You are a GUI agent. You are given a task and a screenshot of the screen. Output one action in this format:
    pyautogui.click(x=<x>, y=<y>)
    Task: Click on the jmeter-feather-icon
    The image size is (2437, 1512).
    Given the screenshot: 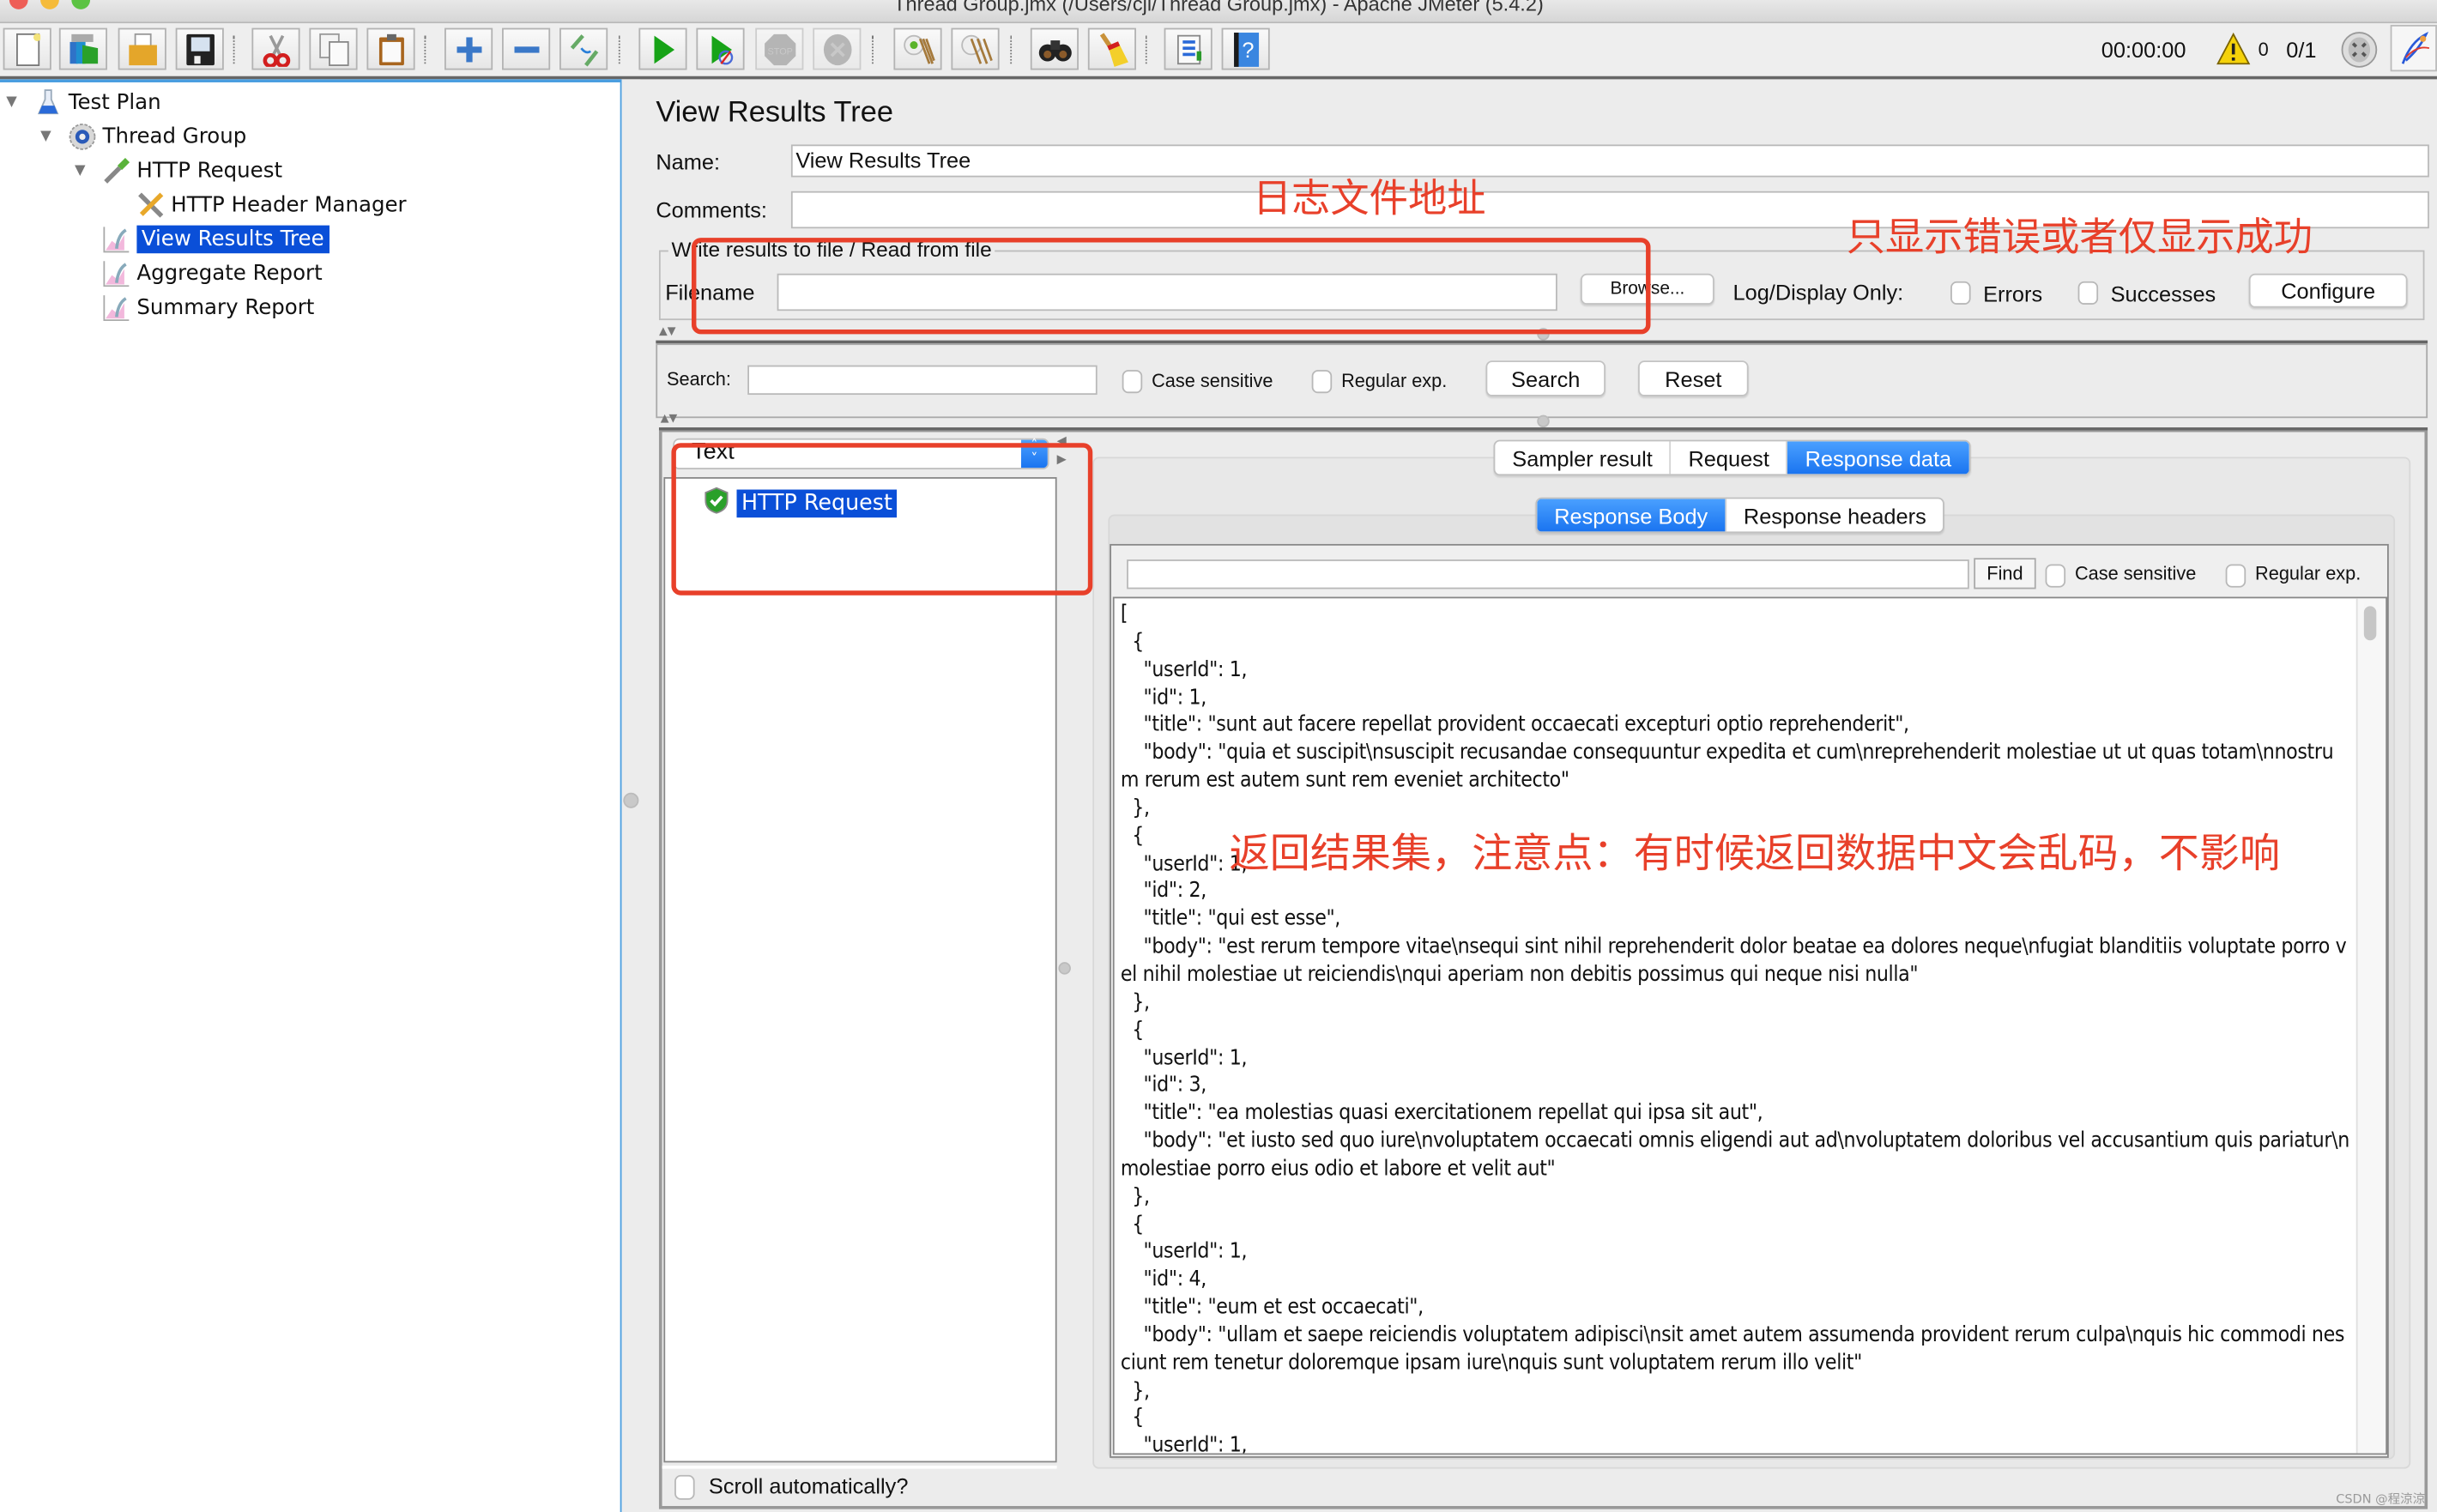 What is the action you would take?
    pyautogui.click(x=2416, y=47)
    